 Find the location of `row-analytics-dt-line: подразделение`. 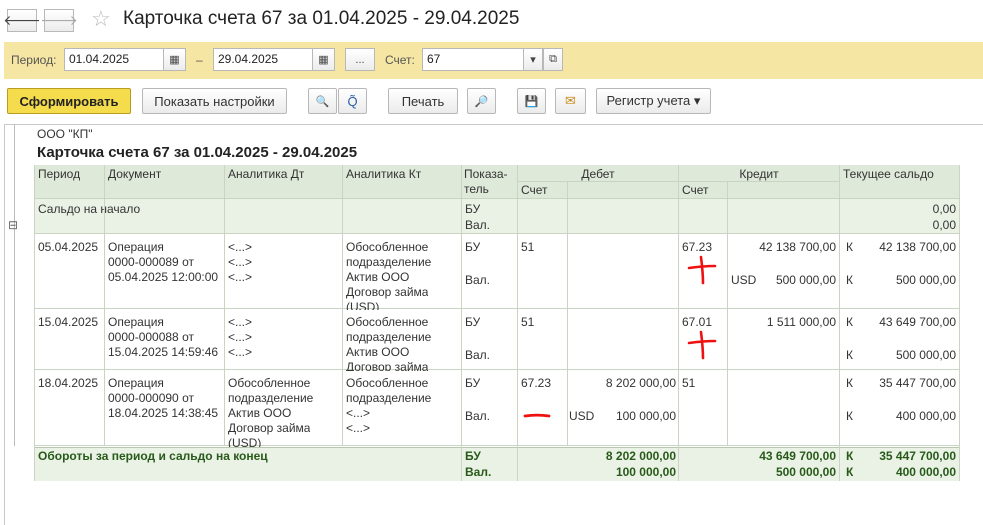

row-analytics-dt-line: подразделение is located at coordinates (271, 398).